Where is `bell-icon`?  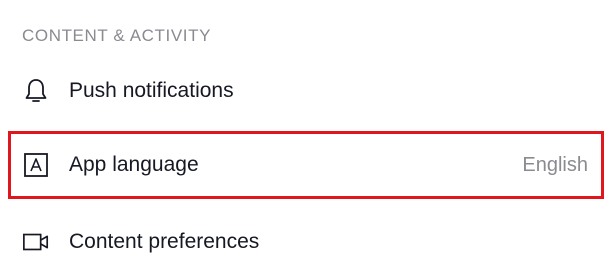
bell-icon is located at coordinates (36, 91).